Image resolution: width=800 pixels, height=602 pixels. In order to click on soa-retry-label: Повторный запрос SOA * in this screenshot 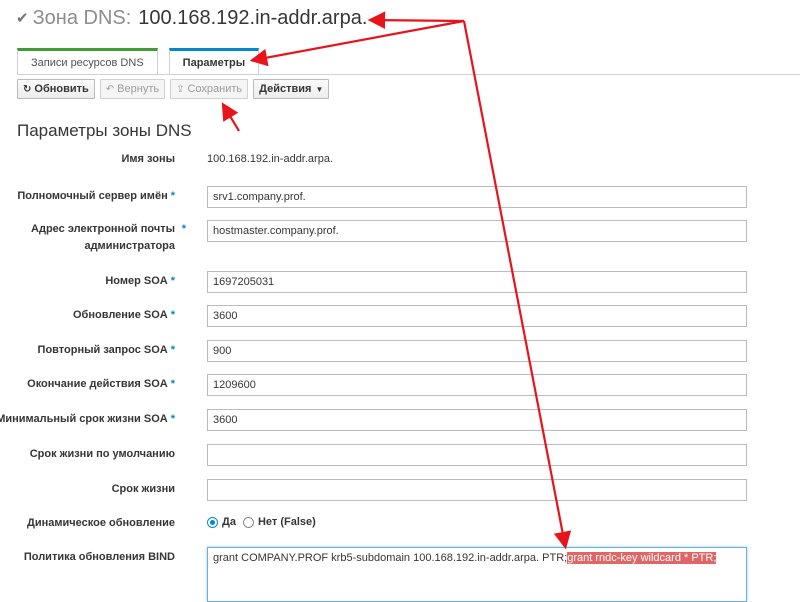, I will do `click(106, 350)`.